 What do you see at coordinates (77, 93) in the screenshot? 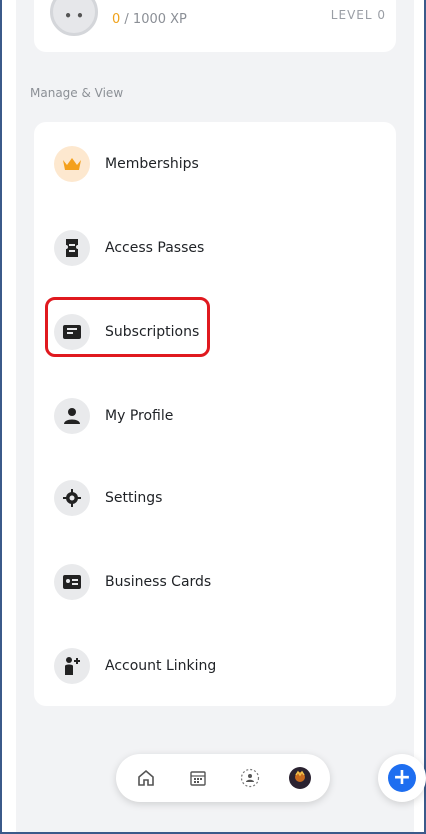
I see `section-label: Manage & View` at bounding box center [77, 93].